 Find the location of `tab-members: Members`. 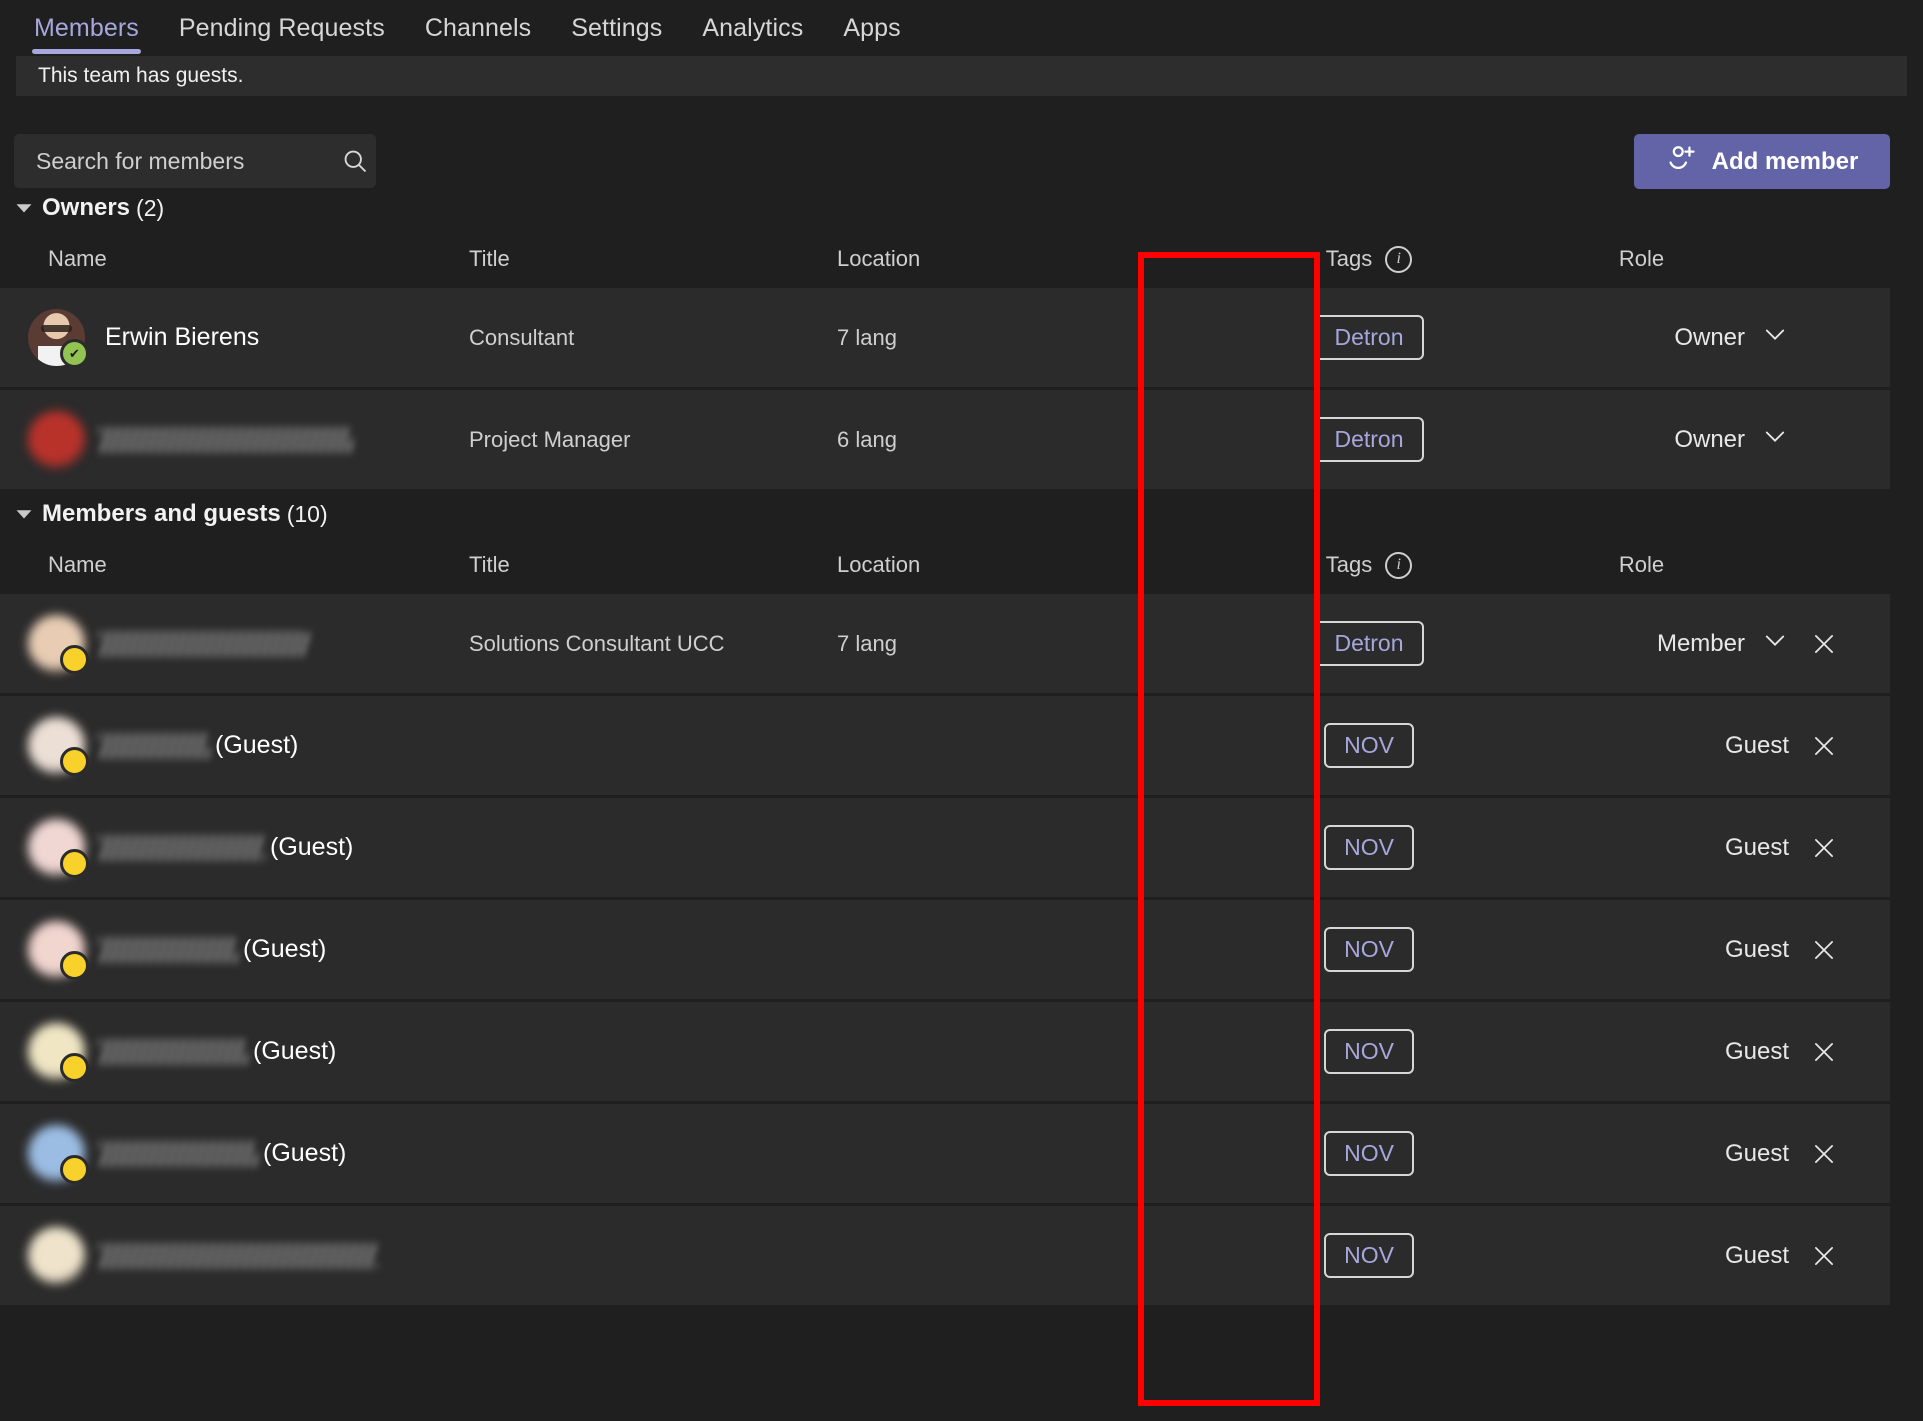

tab-members: Members is located at coordinates (86, 27).